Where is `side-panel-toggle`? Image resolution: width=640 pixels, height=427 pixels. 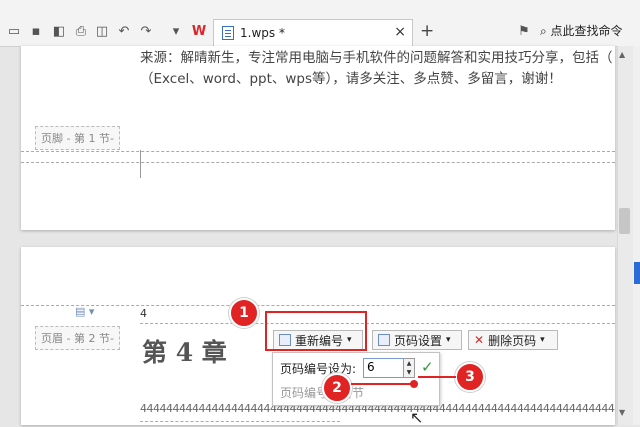
side-panel-toggle is located at coordinates (637, 273).